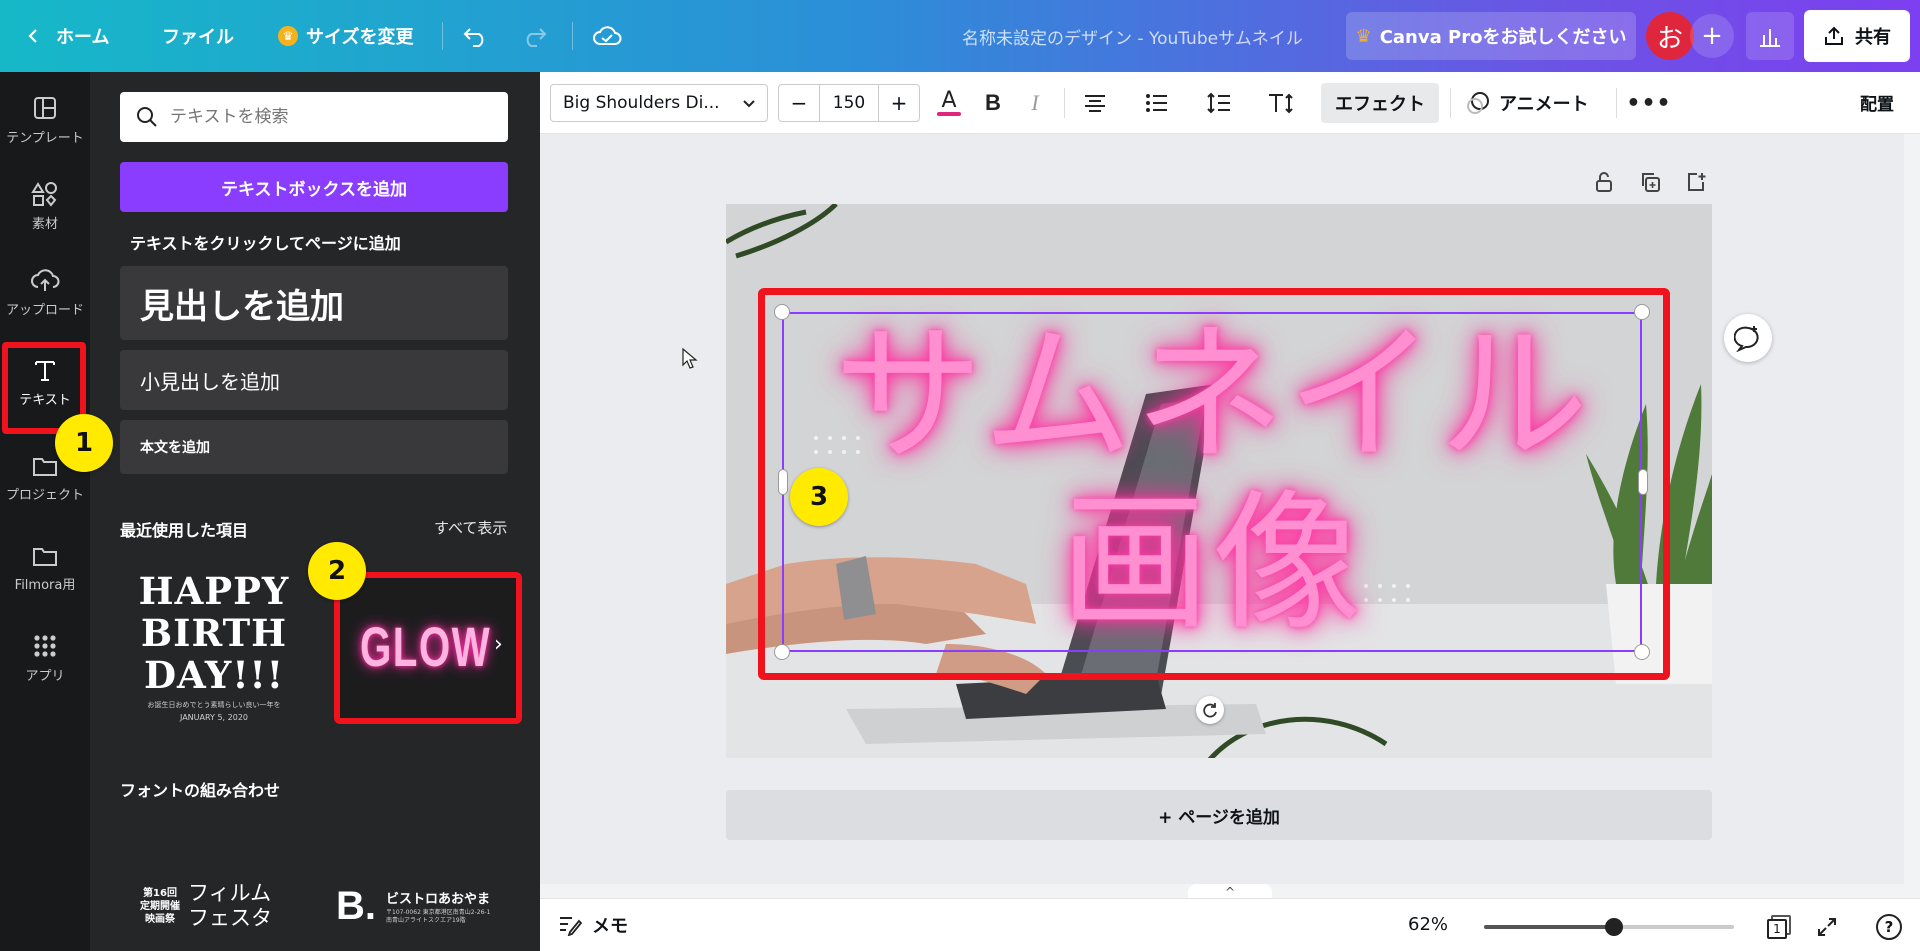 This screenshot has height=951, width=1920. What do you see at coordinates (949, 114) in the screenshot?
I see `text-color-swatch` at bounding box center [949, 114].